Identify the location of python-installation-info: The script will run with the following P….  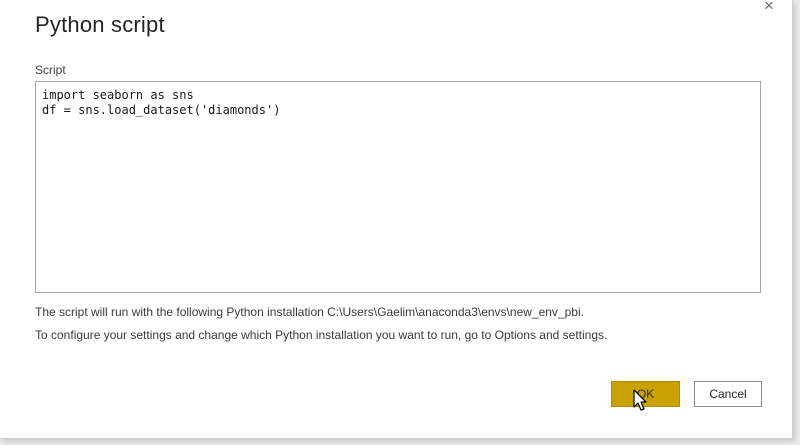
(309, 312).